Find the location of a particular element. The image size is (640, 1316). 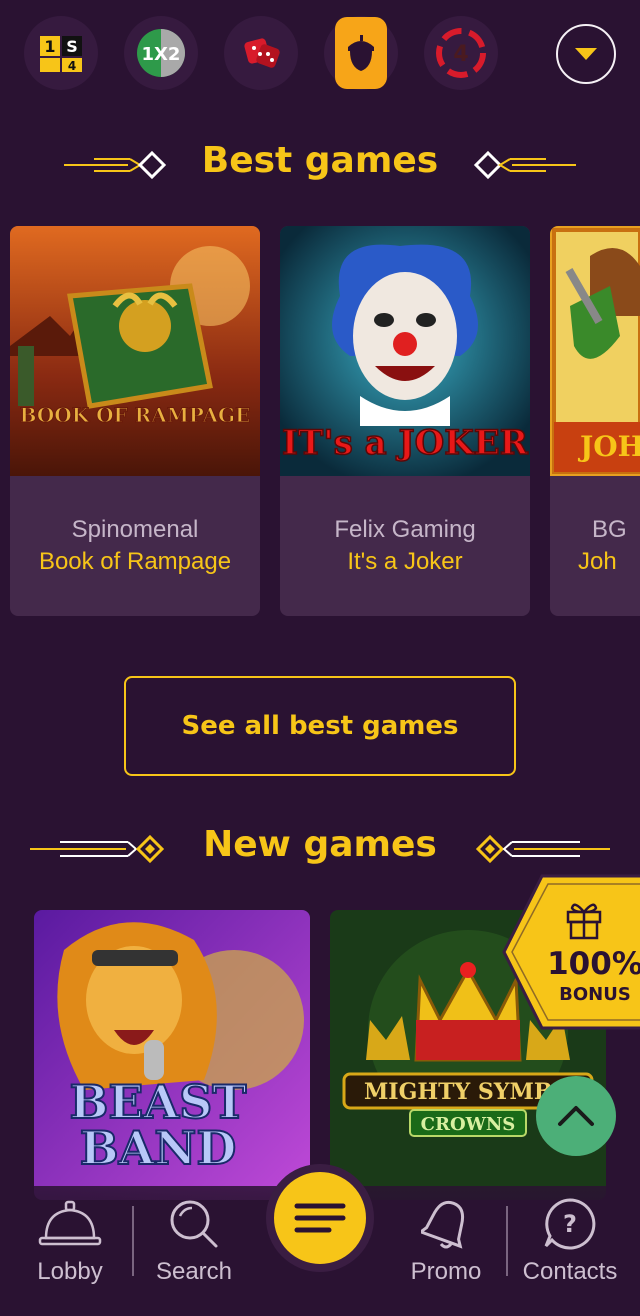

dice-icon is located at coordinates (262, 53).